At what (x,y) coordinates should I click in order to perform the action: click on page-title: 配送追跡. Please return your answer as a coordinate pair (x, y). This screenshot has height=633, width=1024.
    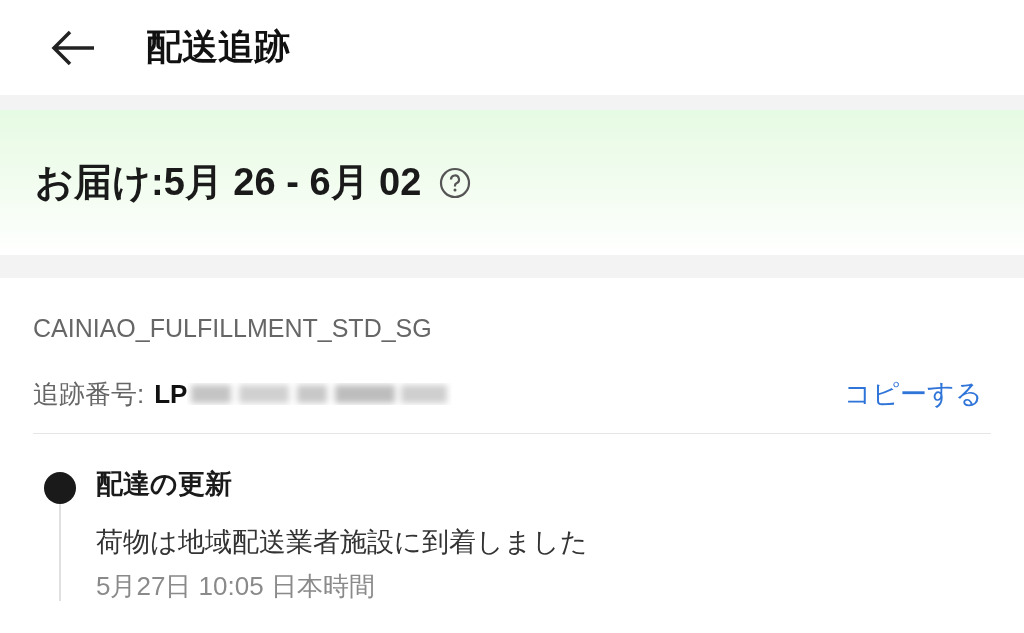
    Looking at the image, I should click on (218, 47).